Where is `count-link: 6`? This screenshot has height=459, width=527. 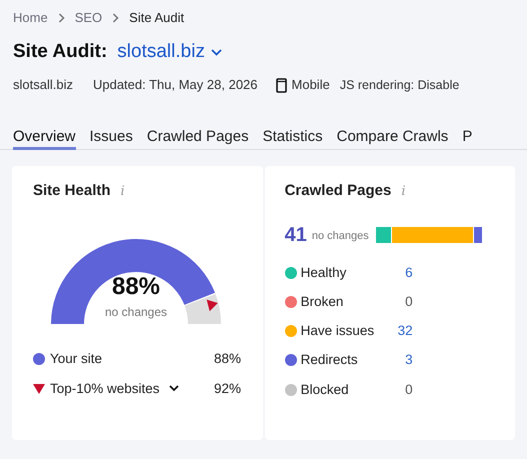
count-link: 6 is located at coordinates (409, 272).